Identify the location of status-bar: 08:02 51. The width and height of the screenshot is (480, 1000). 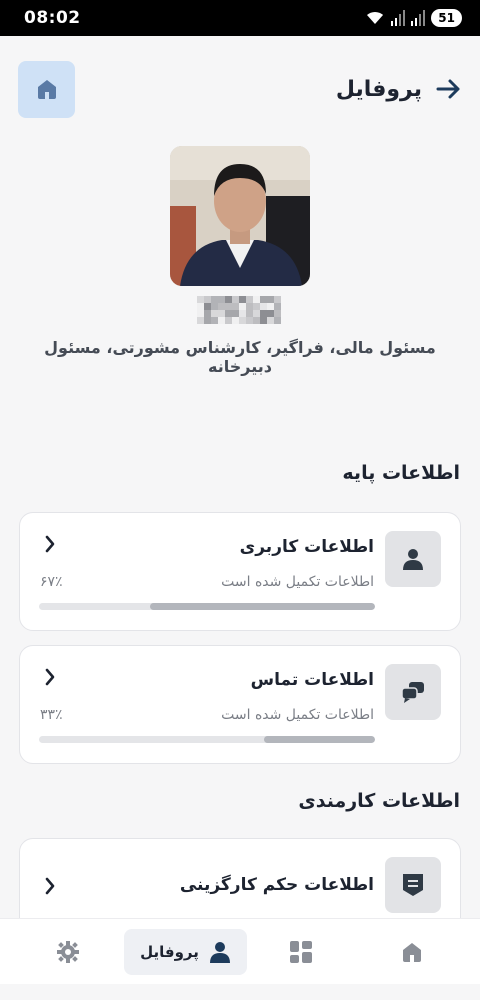
(240, 18).